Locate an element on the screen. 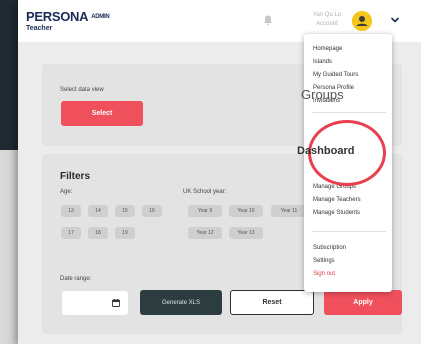 Image resolution: width=421 pixels, height=344 pixels. data-view-label: Select data view is located at coordinates (82, 90).